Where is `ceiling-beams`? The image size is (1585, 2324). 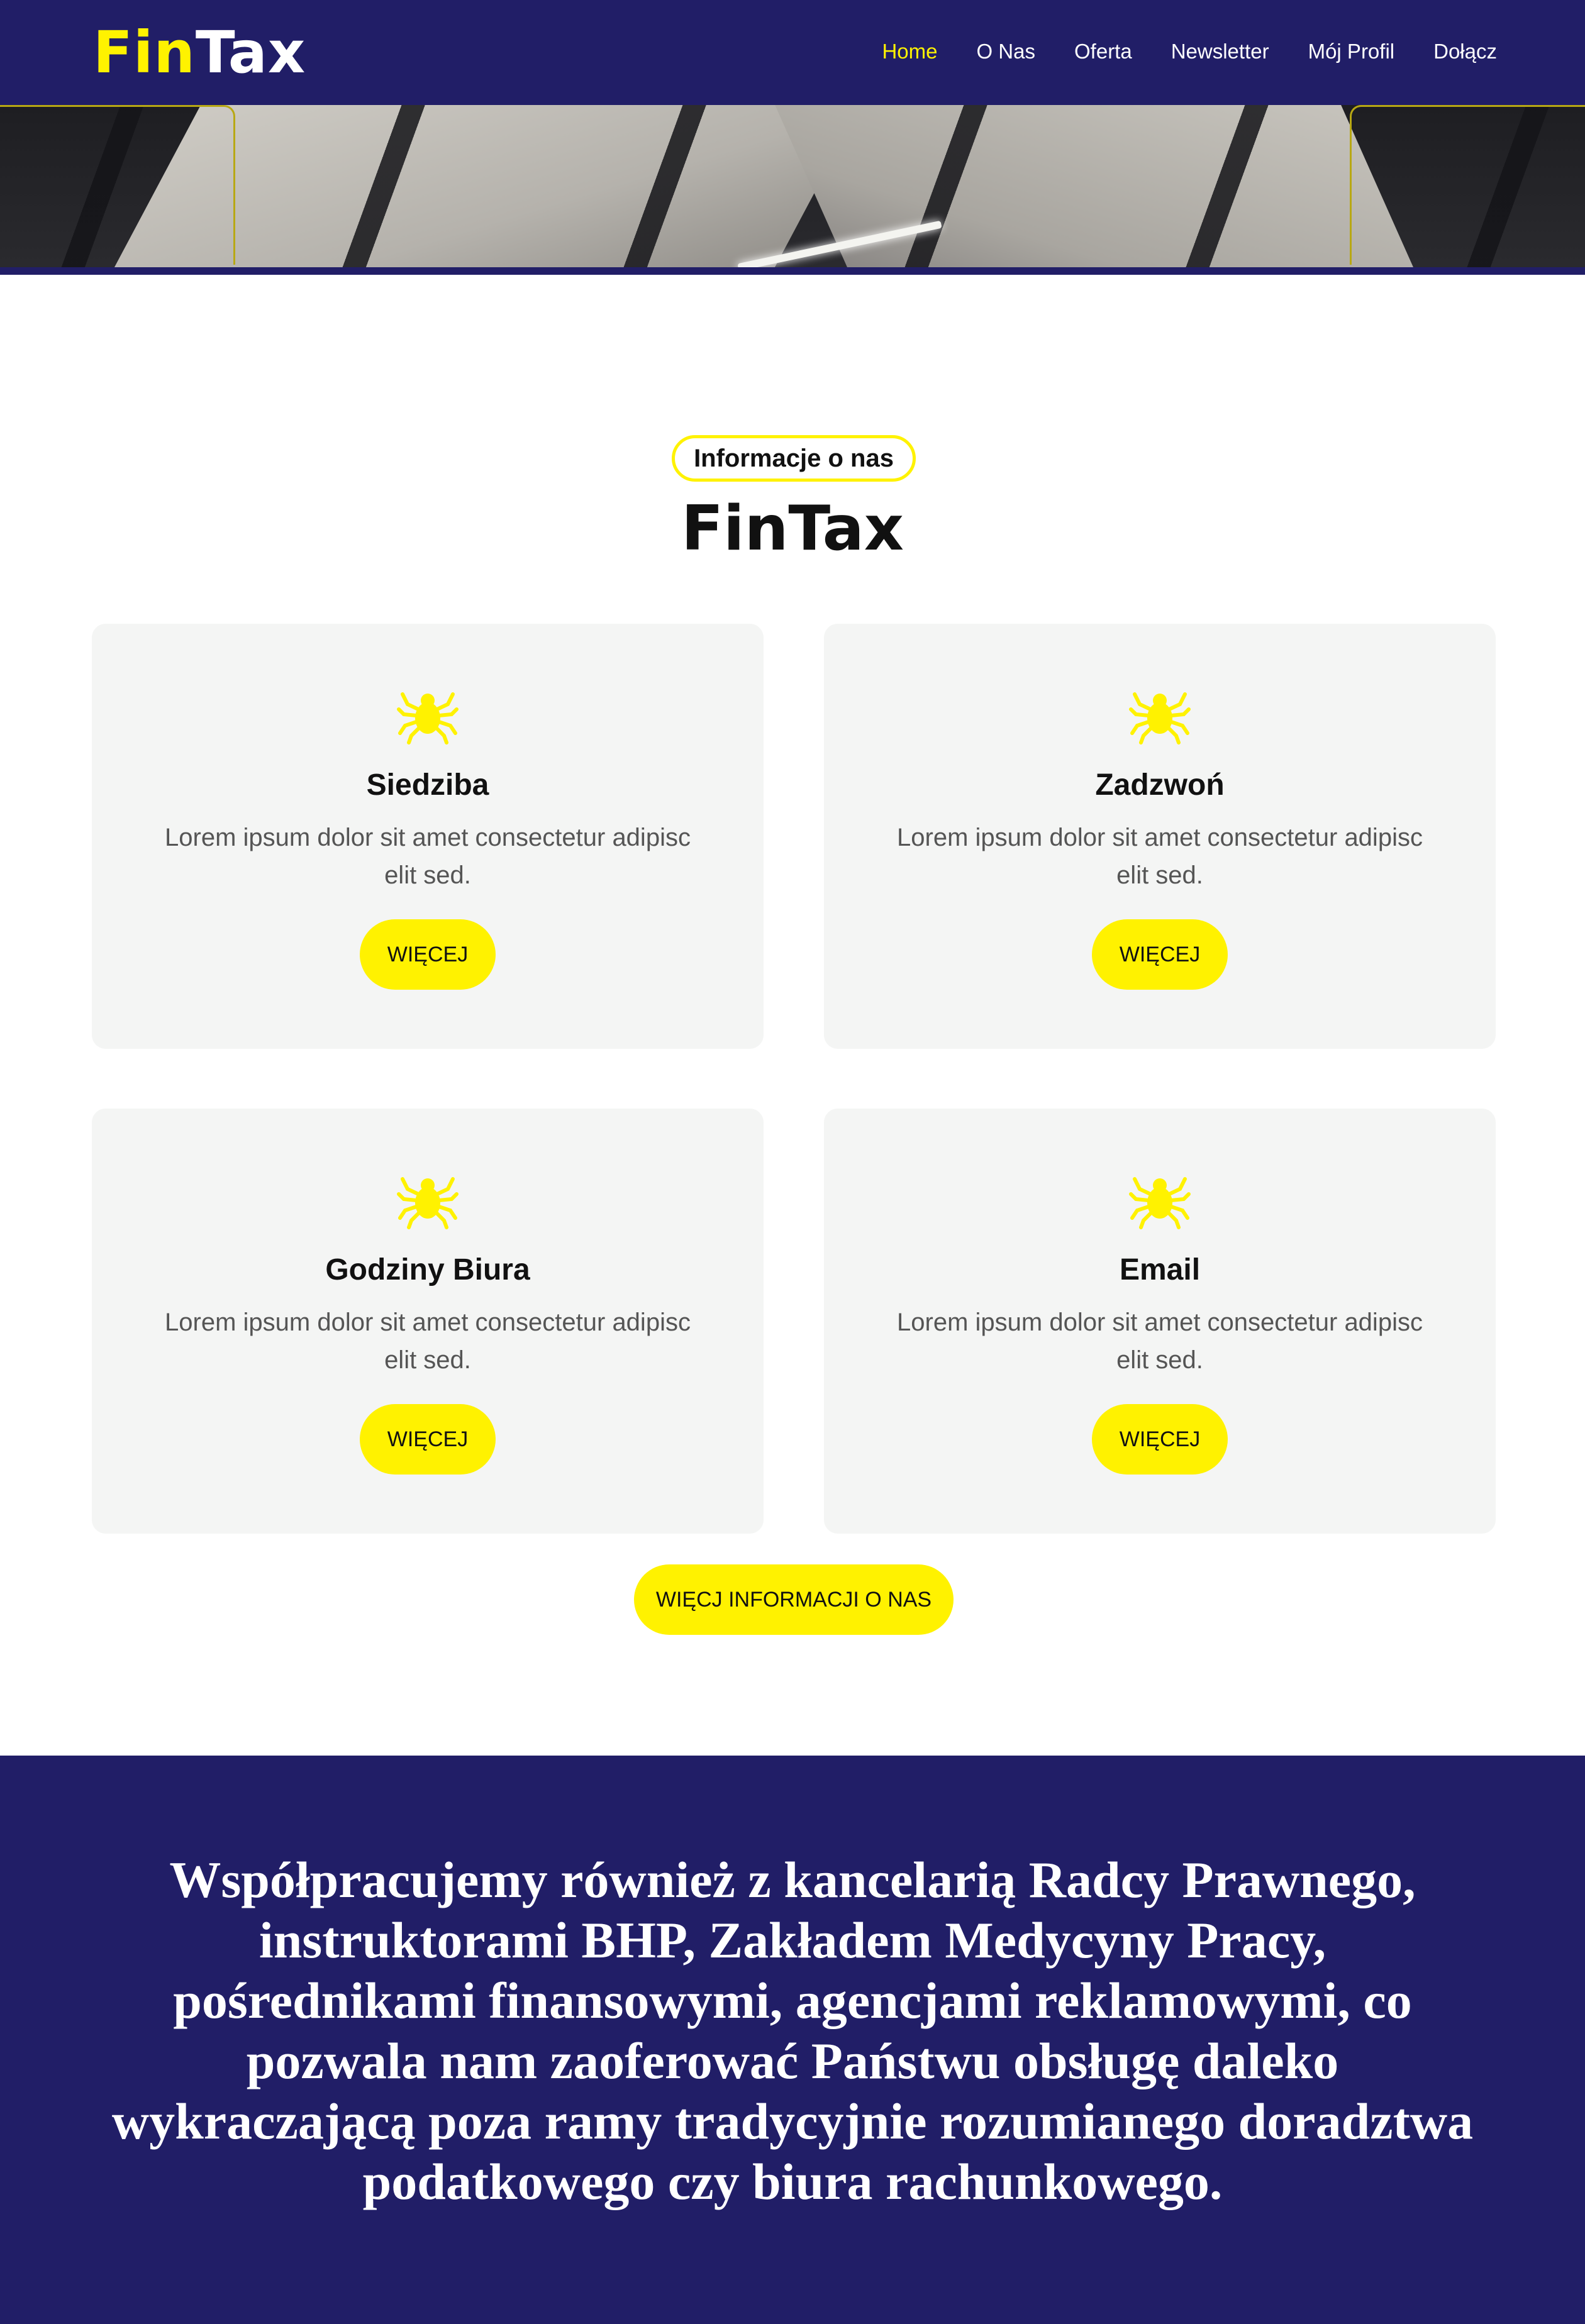 ceiling-beams is located at coordinates (792, 186).